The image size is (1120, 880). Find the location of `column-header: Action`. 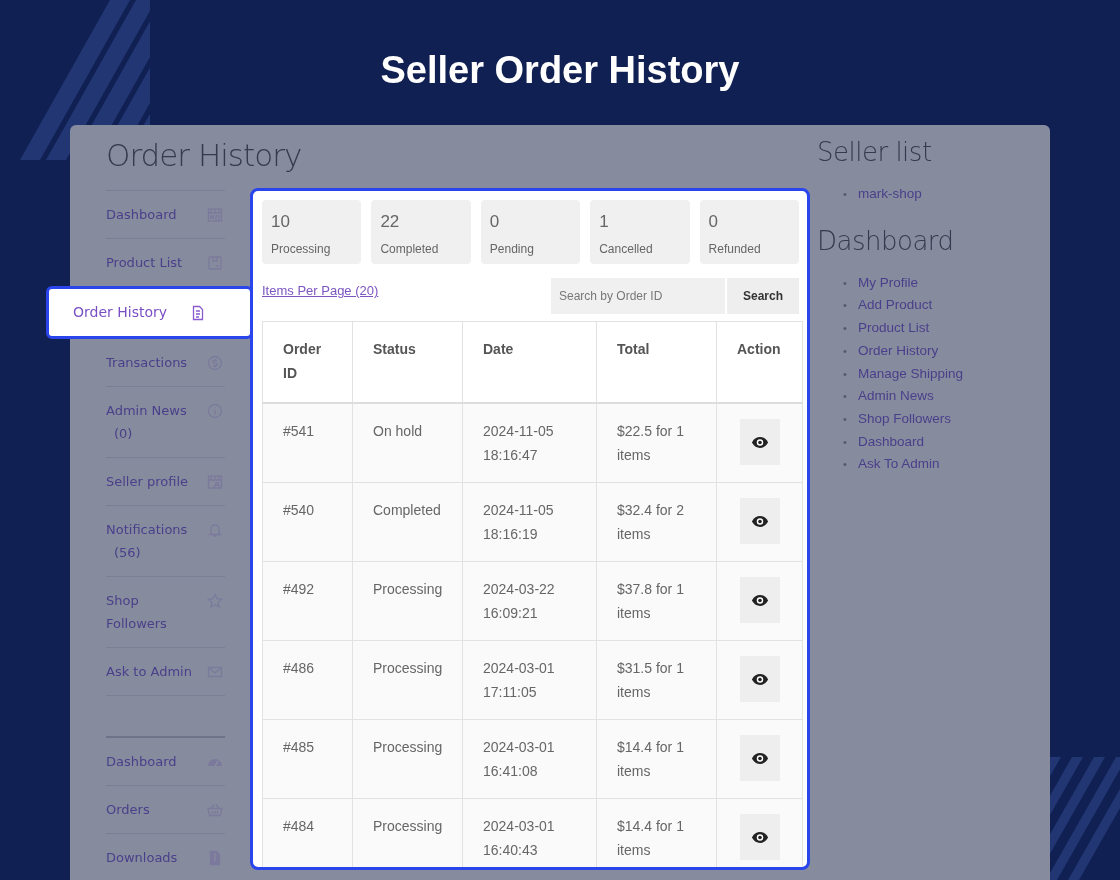

column-header: Action is located at coordinates (759, 349).